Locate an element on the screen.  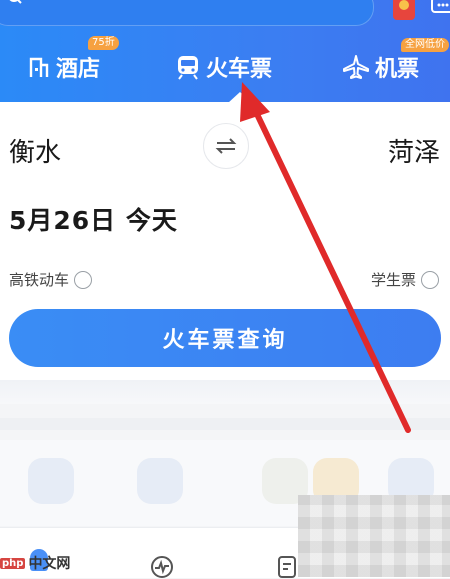
flight-lowprice-badge: 全网低价 is located at coordinates (425, 45).